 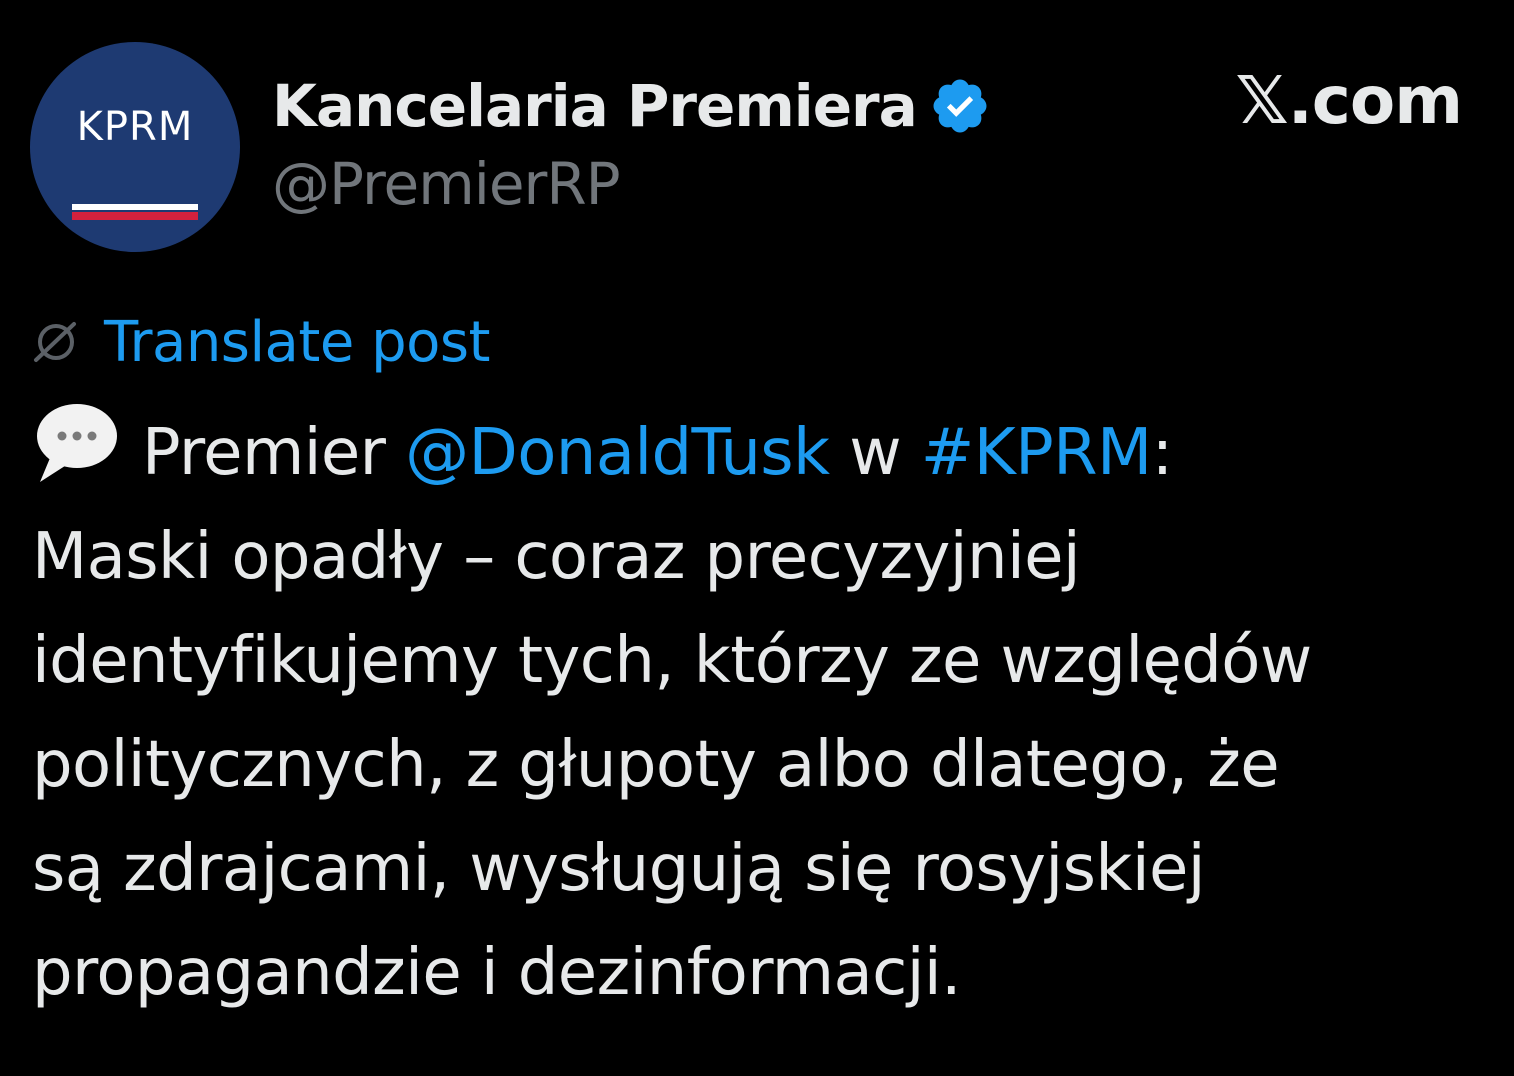 I want to click on speech-balloon-icon, so click(x=77, y=443).